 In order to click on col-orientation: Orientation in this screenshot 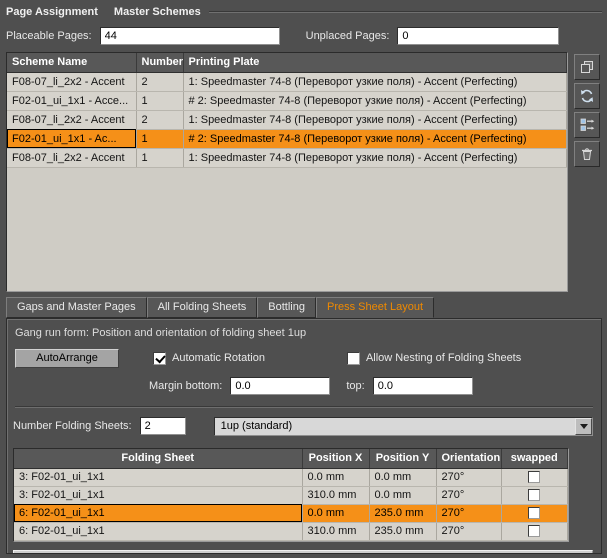, I will do `click(469, 459)`.